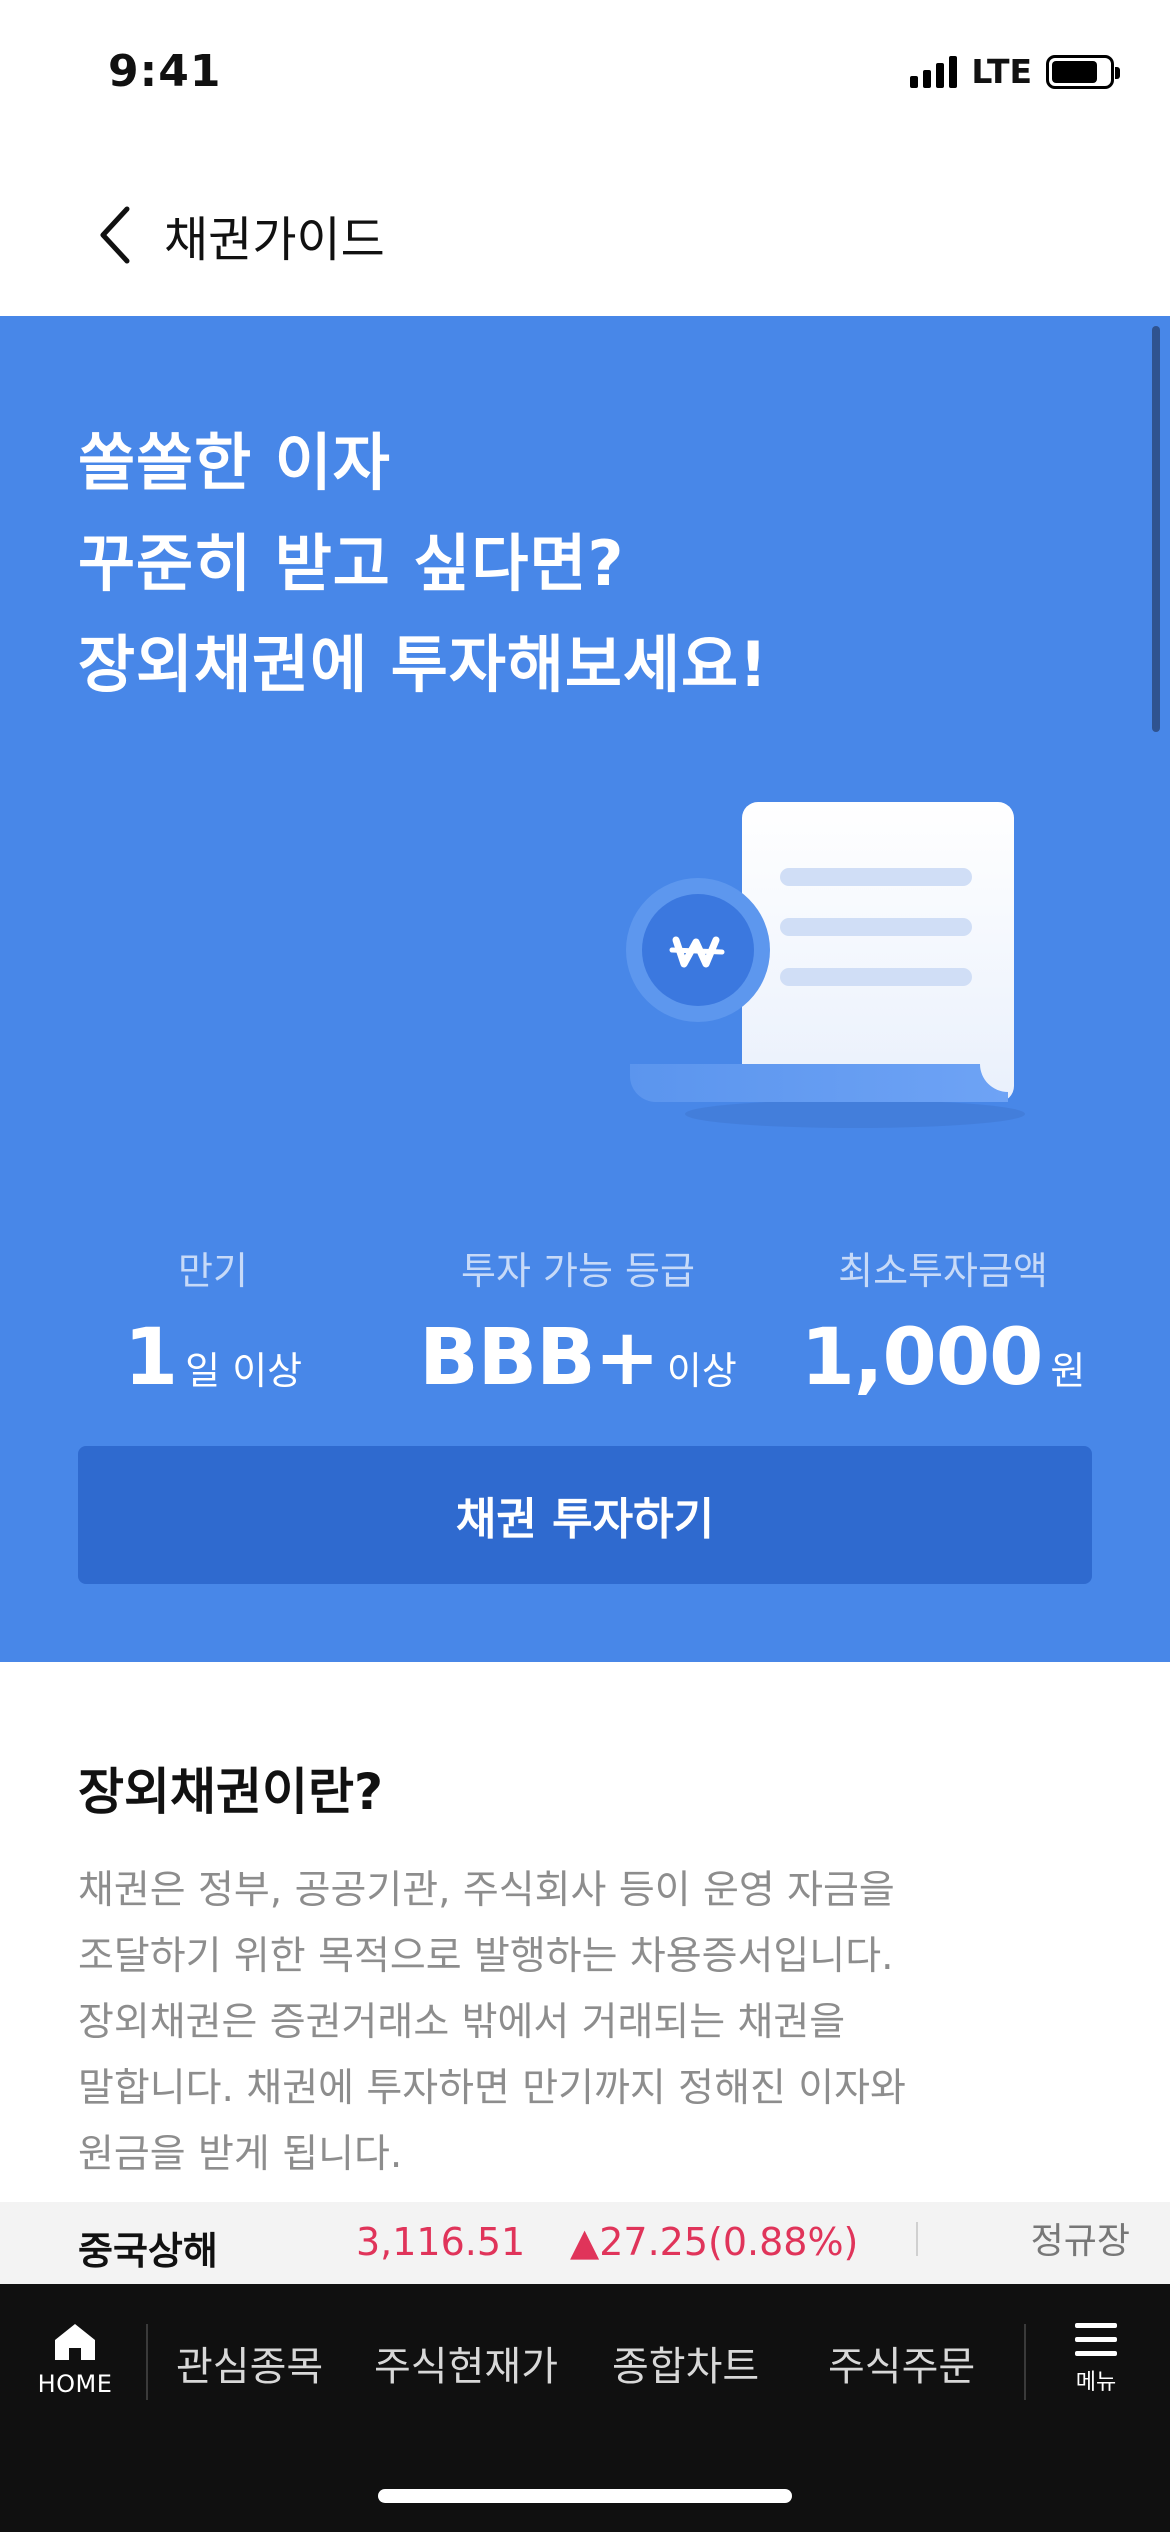 This screenshot has width=1170, height=2532. I want to click on section-body-line: 원금을 받게 됩니다., so click(240, 2154).